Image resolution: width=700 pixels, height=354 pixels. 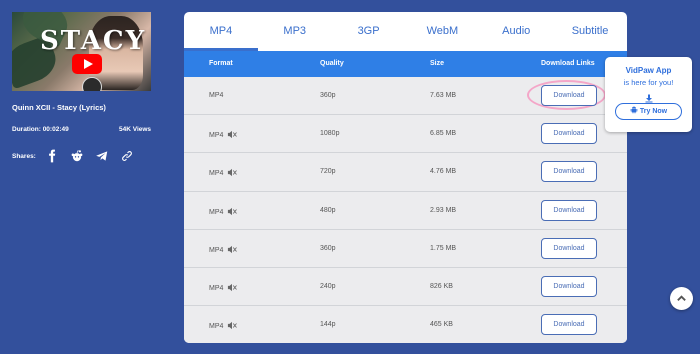 What do you see at coordinates (648, 82) in the screenshot?
I see `promo-subtitle: is here for you!` at bounding box center [648, 82].